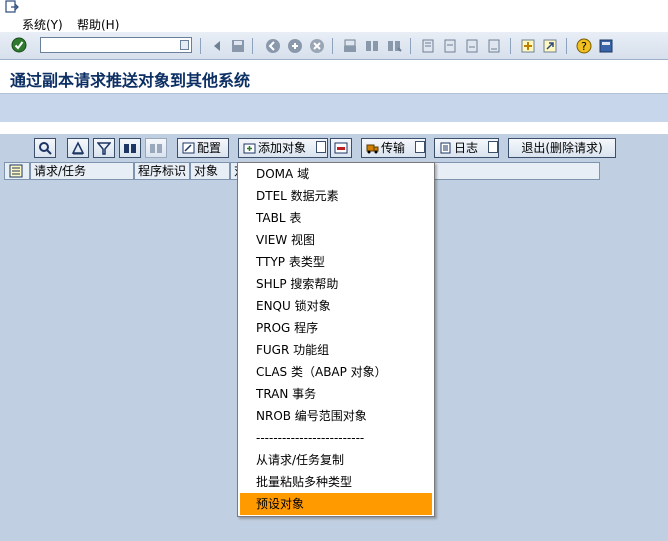 This screenshot has width=668, height=541. Describe the element at coordinates (492, 147) in the screenshot. I see `log-dropdown-icon` at that location.